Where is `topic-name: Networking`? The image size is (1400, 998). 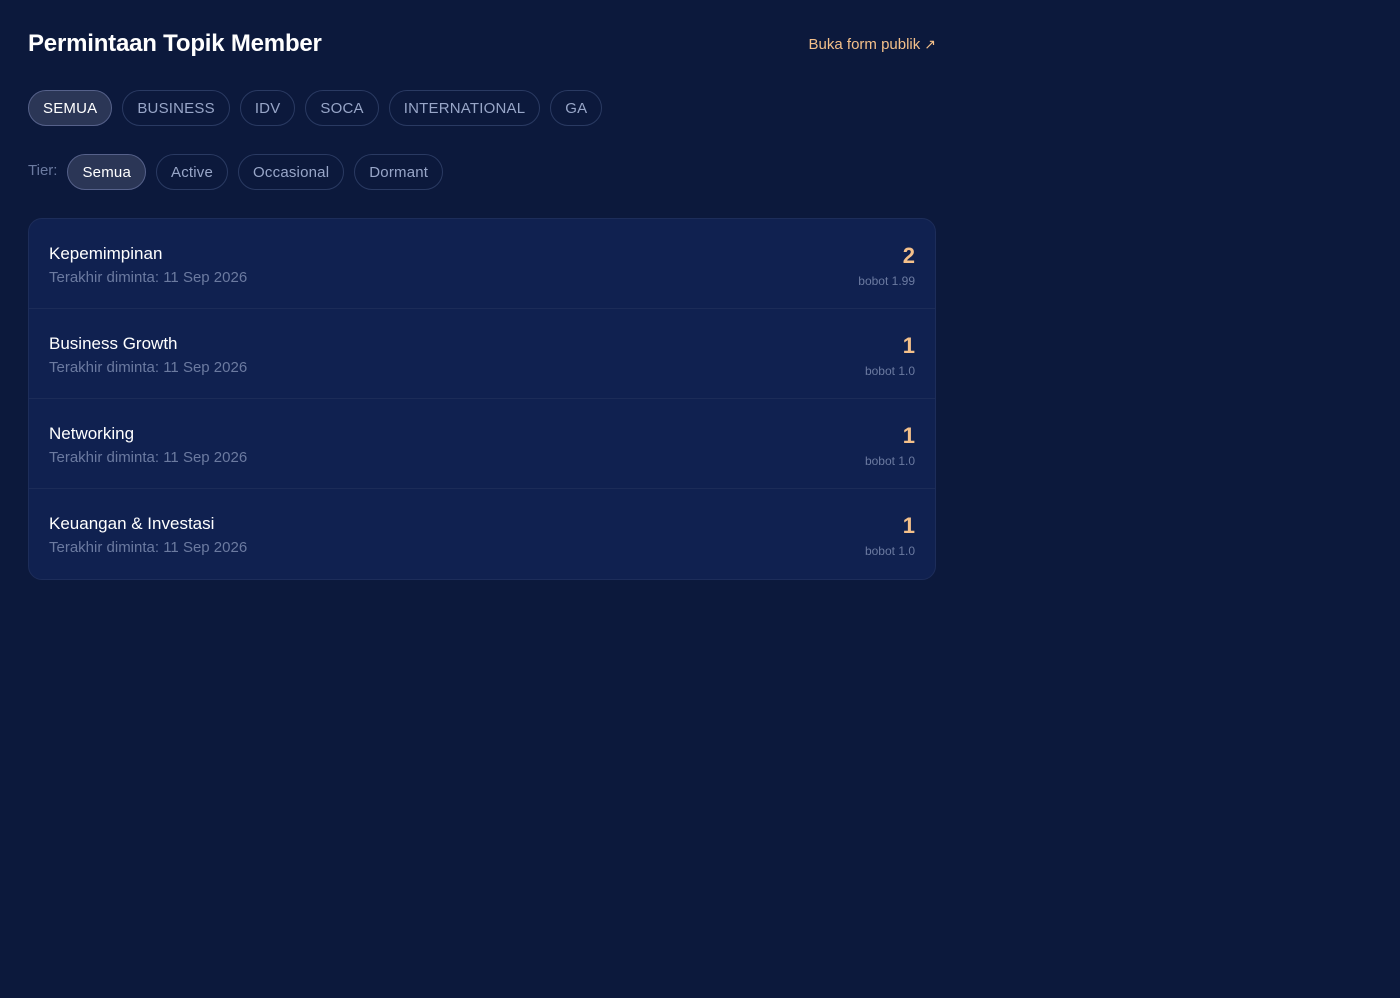 topic-name: Networking is located at coordinates (92, 433).